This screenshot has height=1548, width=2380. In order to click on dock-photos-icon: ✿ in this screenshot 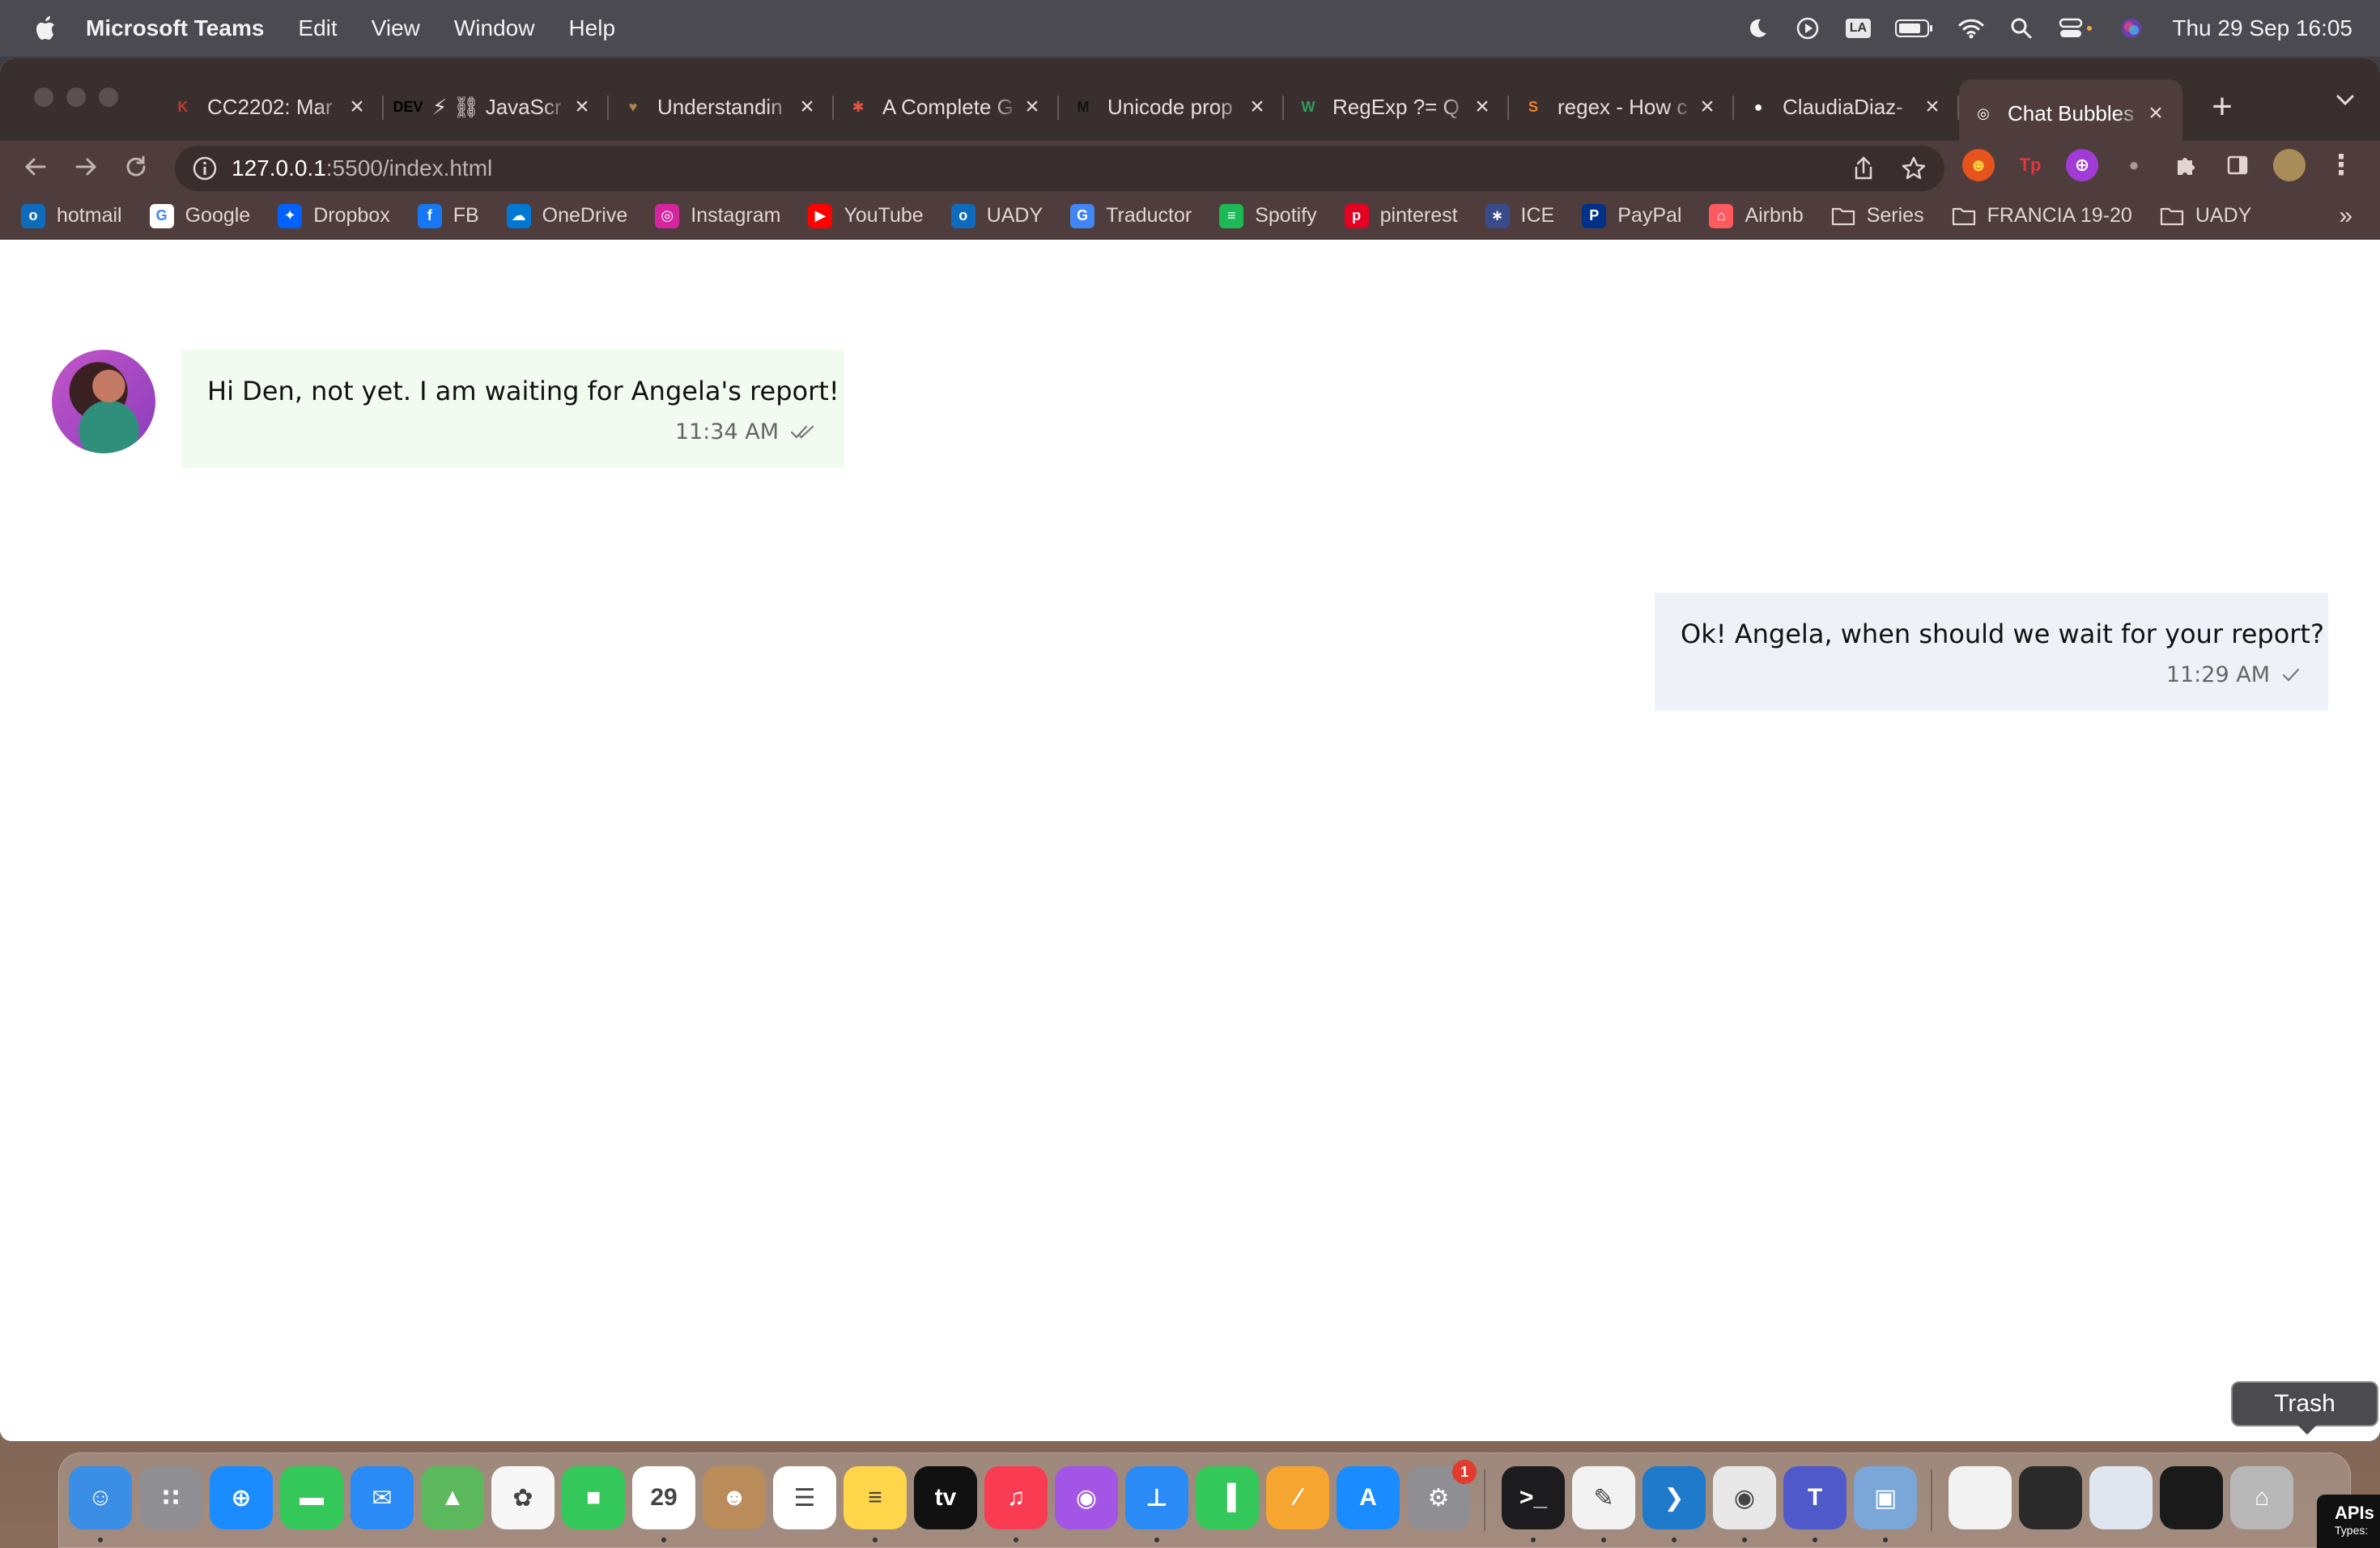, I will do `click(523, 1498)`.